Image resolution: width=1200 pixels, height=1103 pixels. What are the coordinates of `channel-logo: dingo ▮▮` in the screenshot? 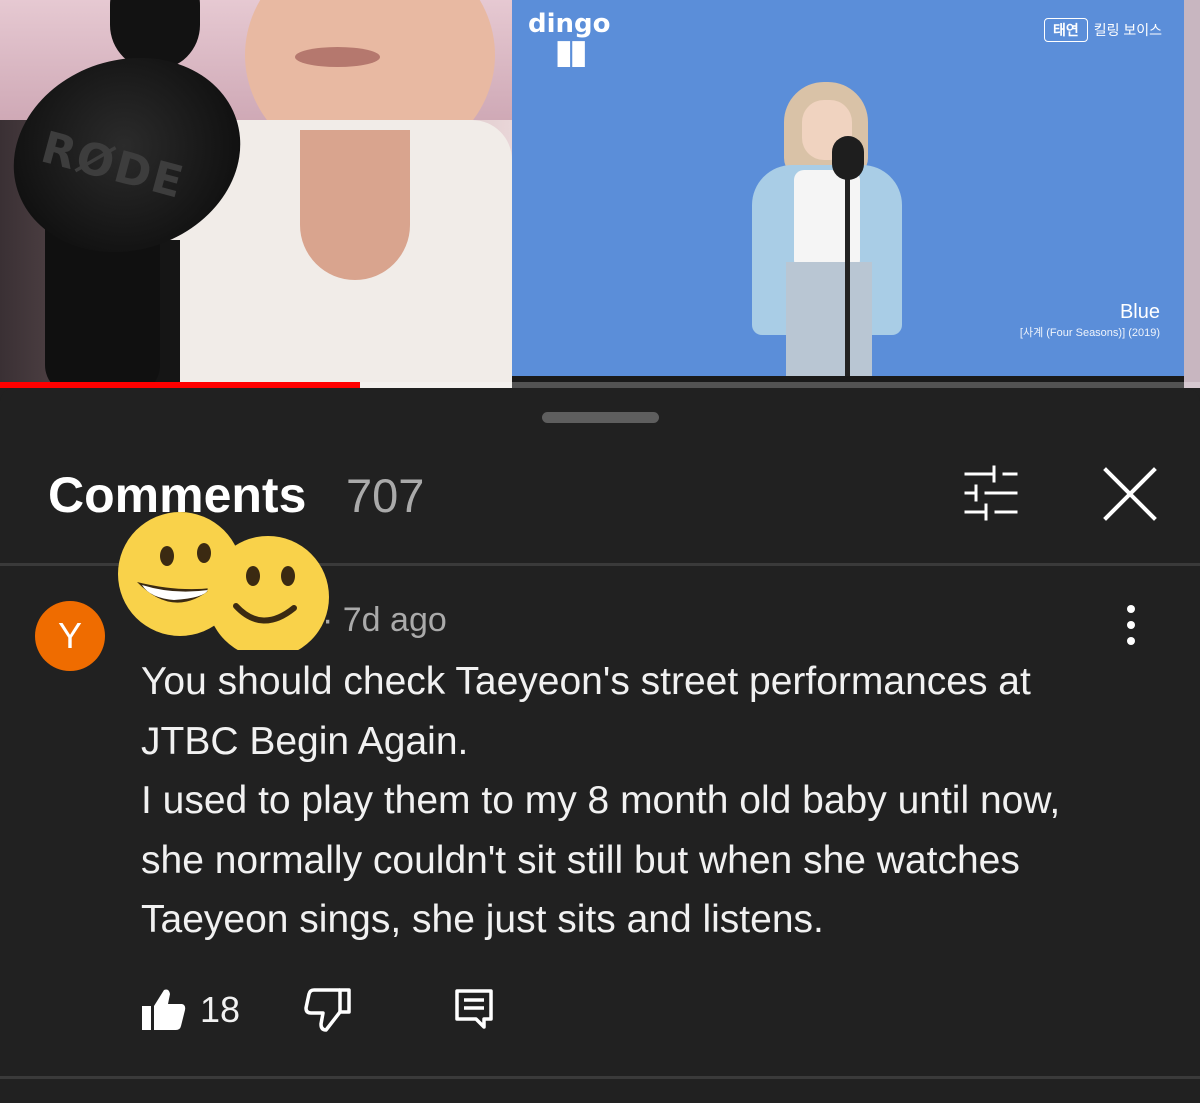 It's located at (569, 40).